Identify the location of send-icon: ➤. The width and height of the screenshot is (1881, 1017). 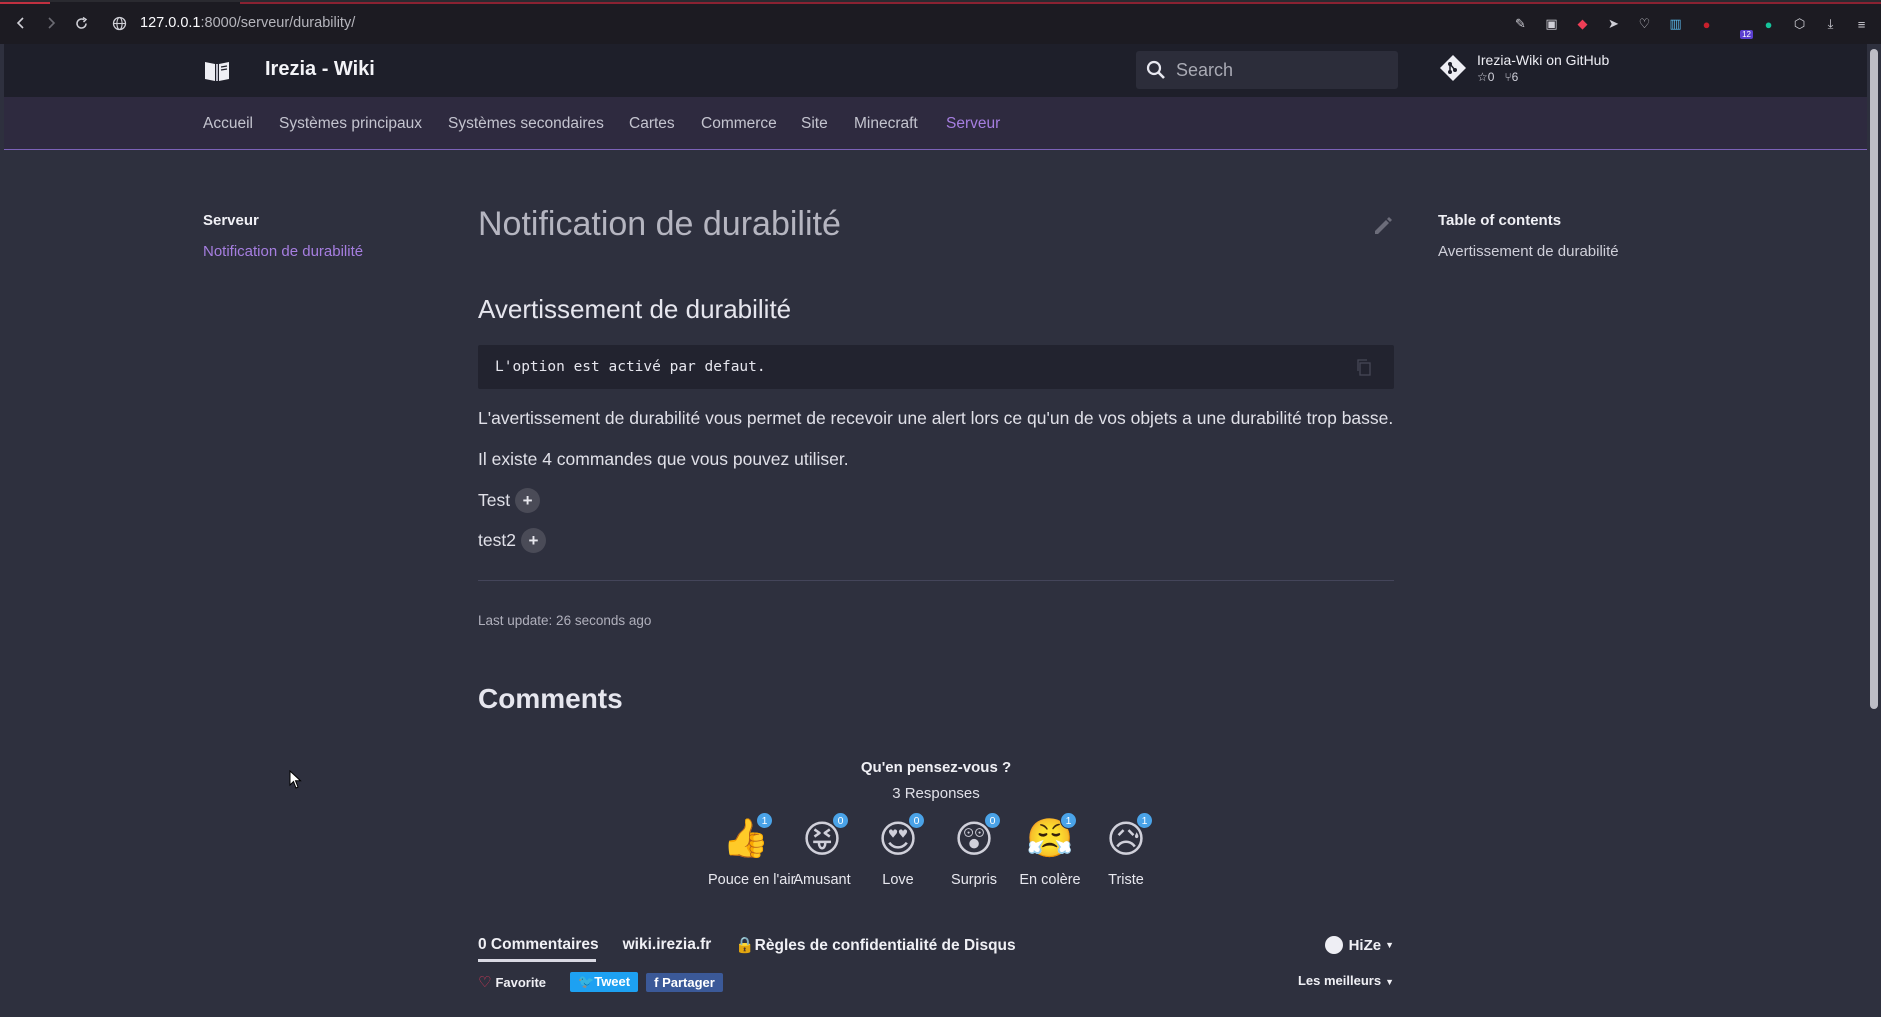
(1613, 24).